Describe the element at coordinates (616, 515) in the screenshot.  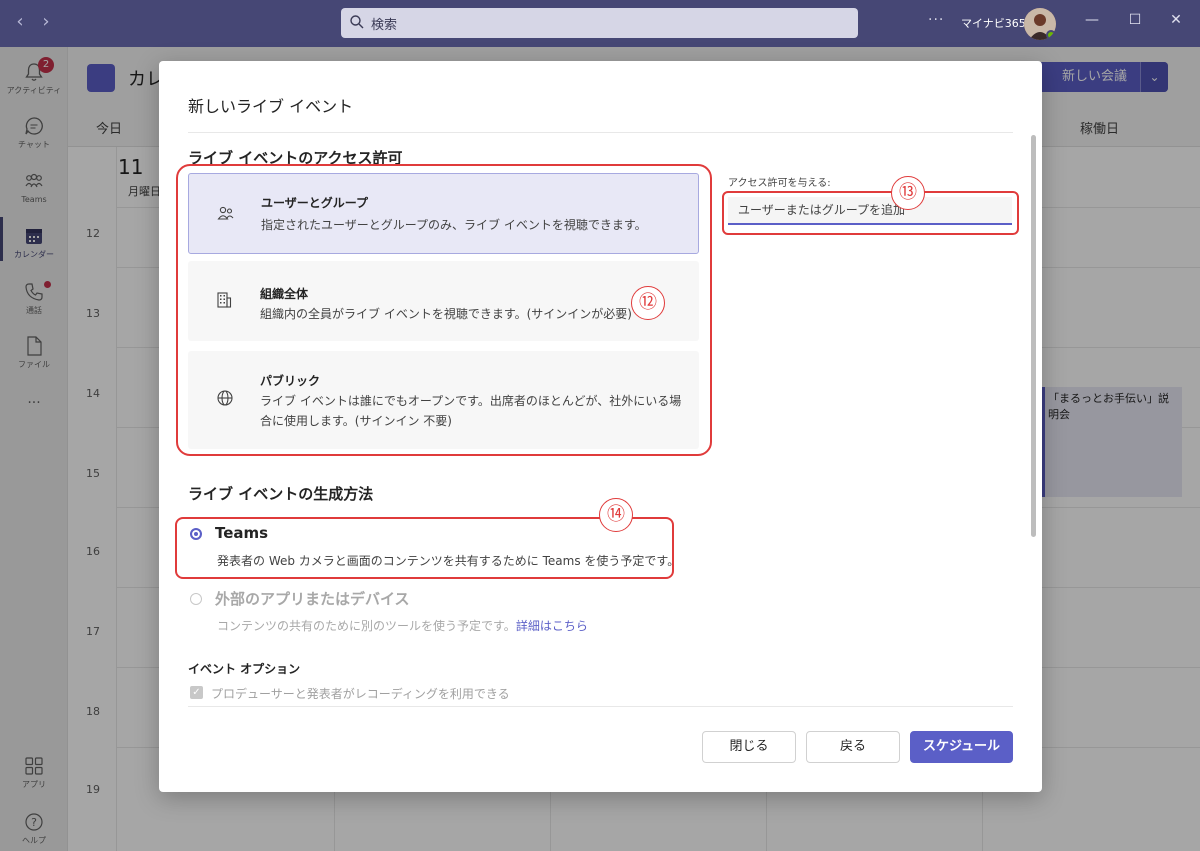
I see `annotation-number: ⑭` at that location.